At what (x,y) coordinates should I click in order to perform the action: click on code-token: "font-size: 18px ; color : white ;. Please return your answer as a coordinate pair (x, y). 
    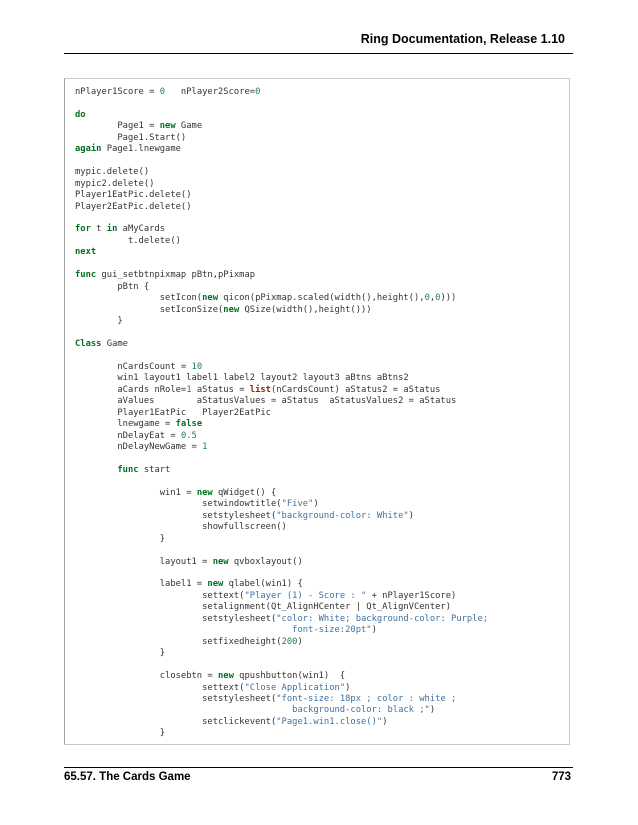
    Looking at the image, I should click on (366, 699).